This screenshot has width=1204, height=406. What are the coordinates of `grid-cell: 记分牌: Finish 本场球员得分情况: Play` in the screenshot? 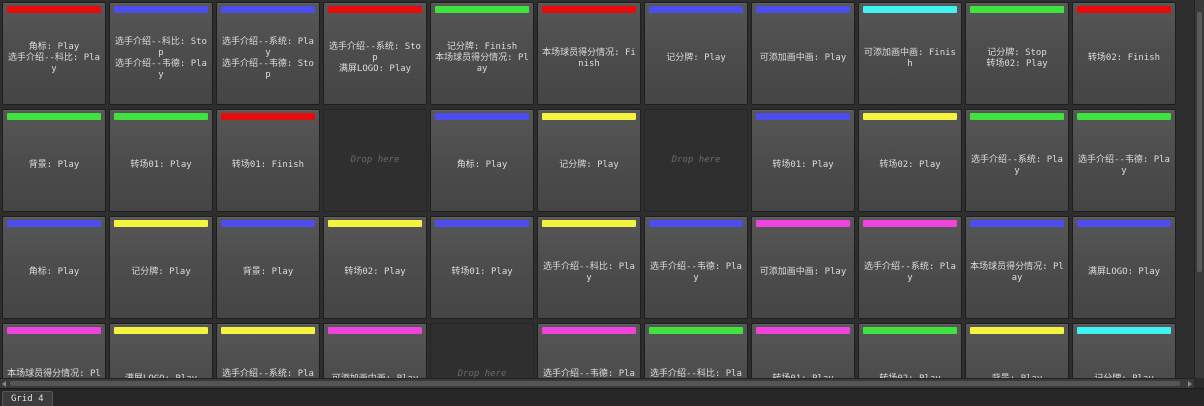 It's located at (482, 53).